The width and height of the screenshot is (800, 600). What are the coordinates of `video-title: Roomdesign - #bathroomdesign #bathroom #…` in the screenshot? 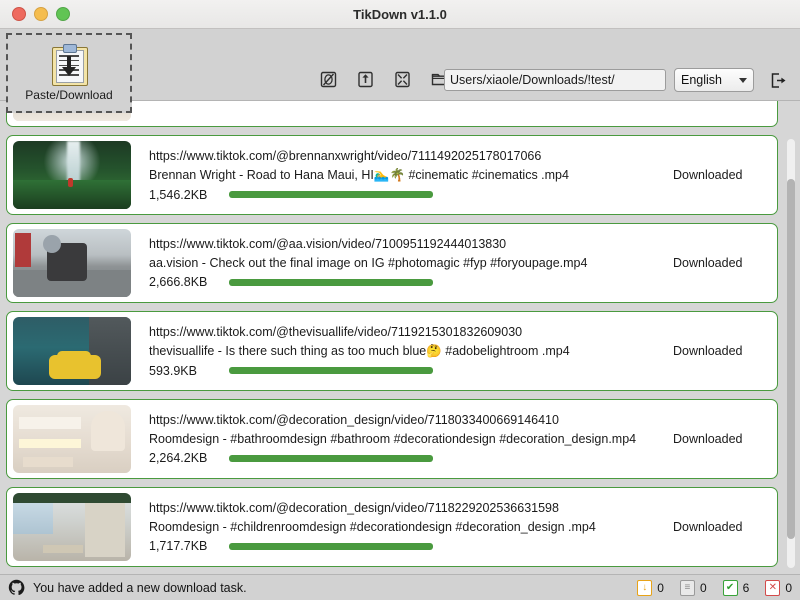 It's located at (393, 439).